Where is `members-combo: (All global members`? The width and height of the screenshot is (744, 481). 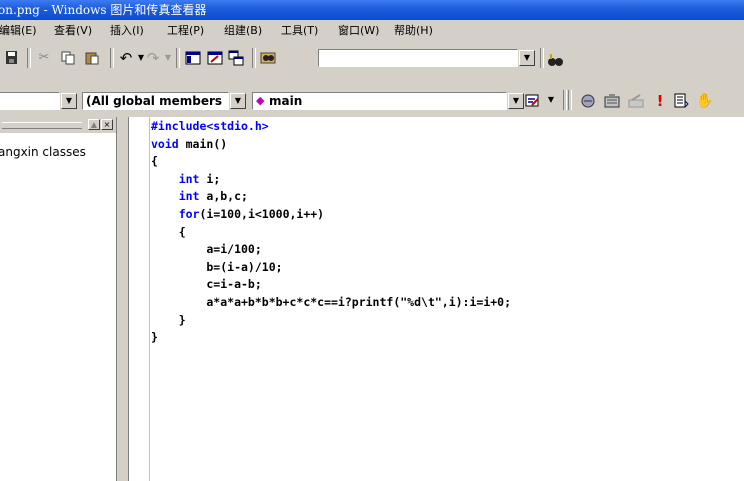
members-combo: (All global members is located at coordinates (155, 101).